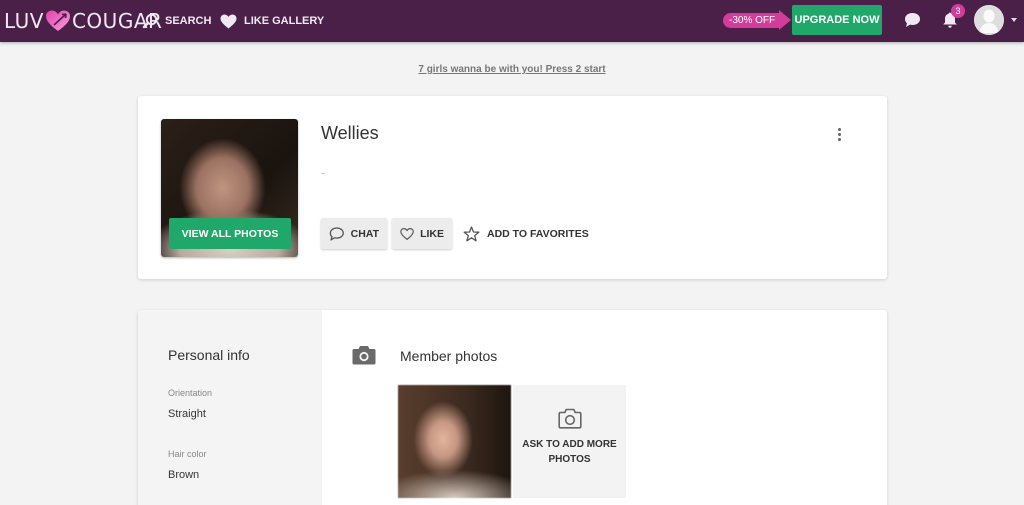 This screenshot has width=1024, height=505. What do you see at coordinates (958, 11) in the screenshot?
I see `notification-count-badge: 3` at bounding box center [958, 11].